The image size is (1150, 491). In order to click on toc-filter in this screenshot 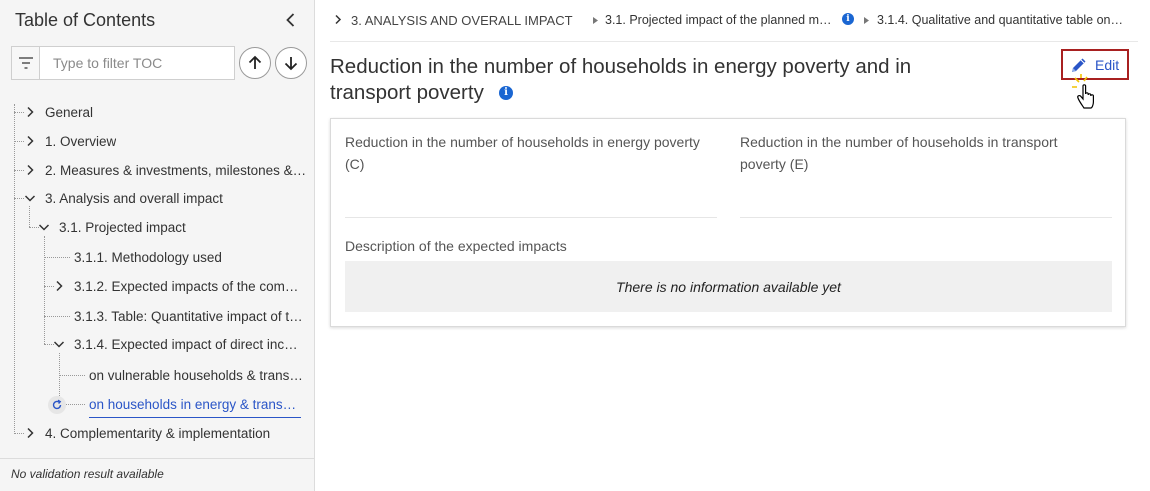, I will do `click(123, 63)`.